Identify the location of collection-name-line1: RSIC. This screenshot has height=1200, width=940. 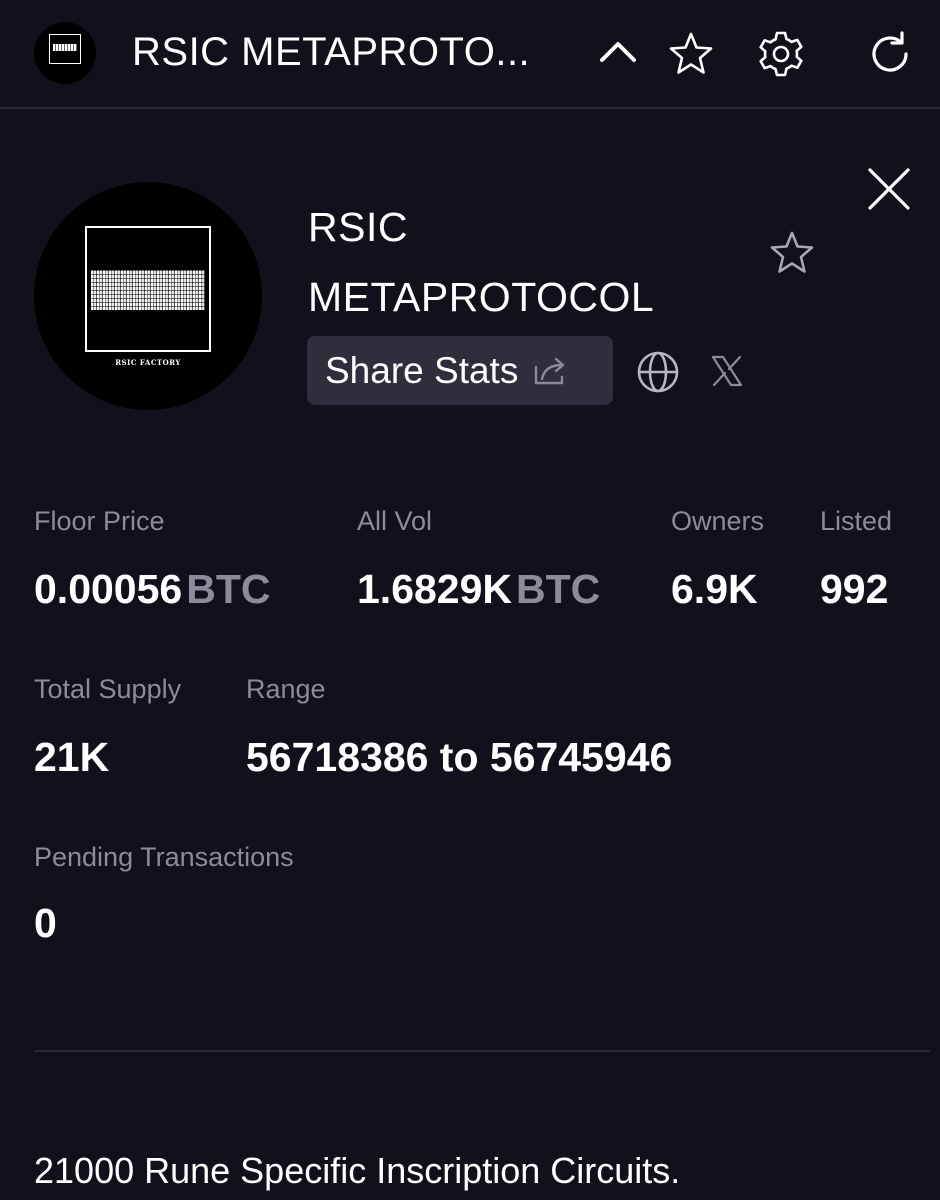
(358, 227).